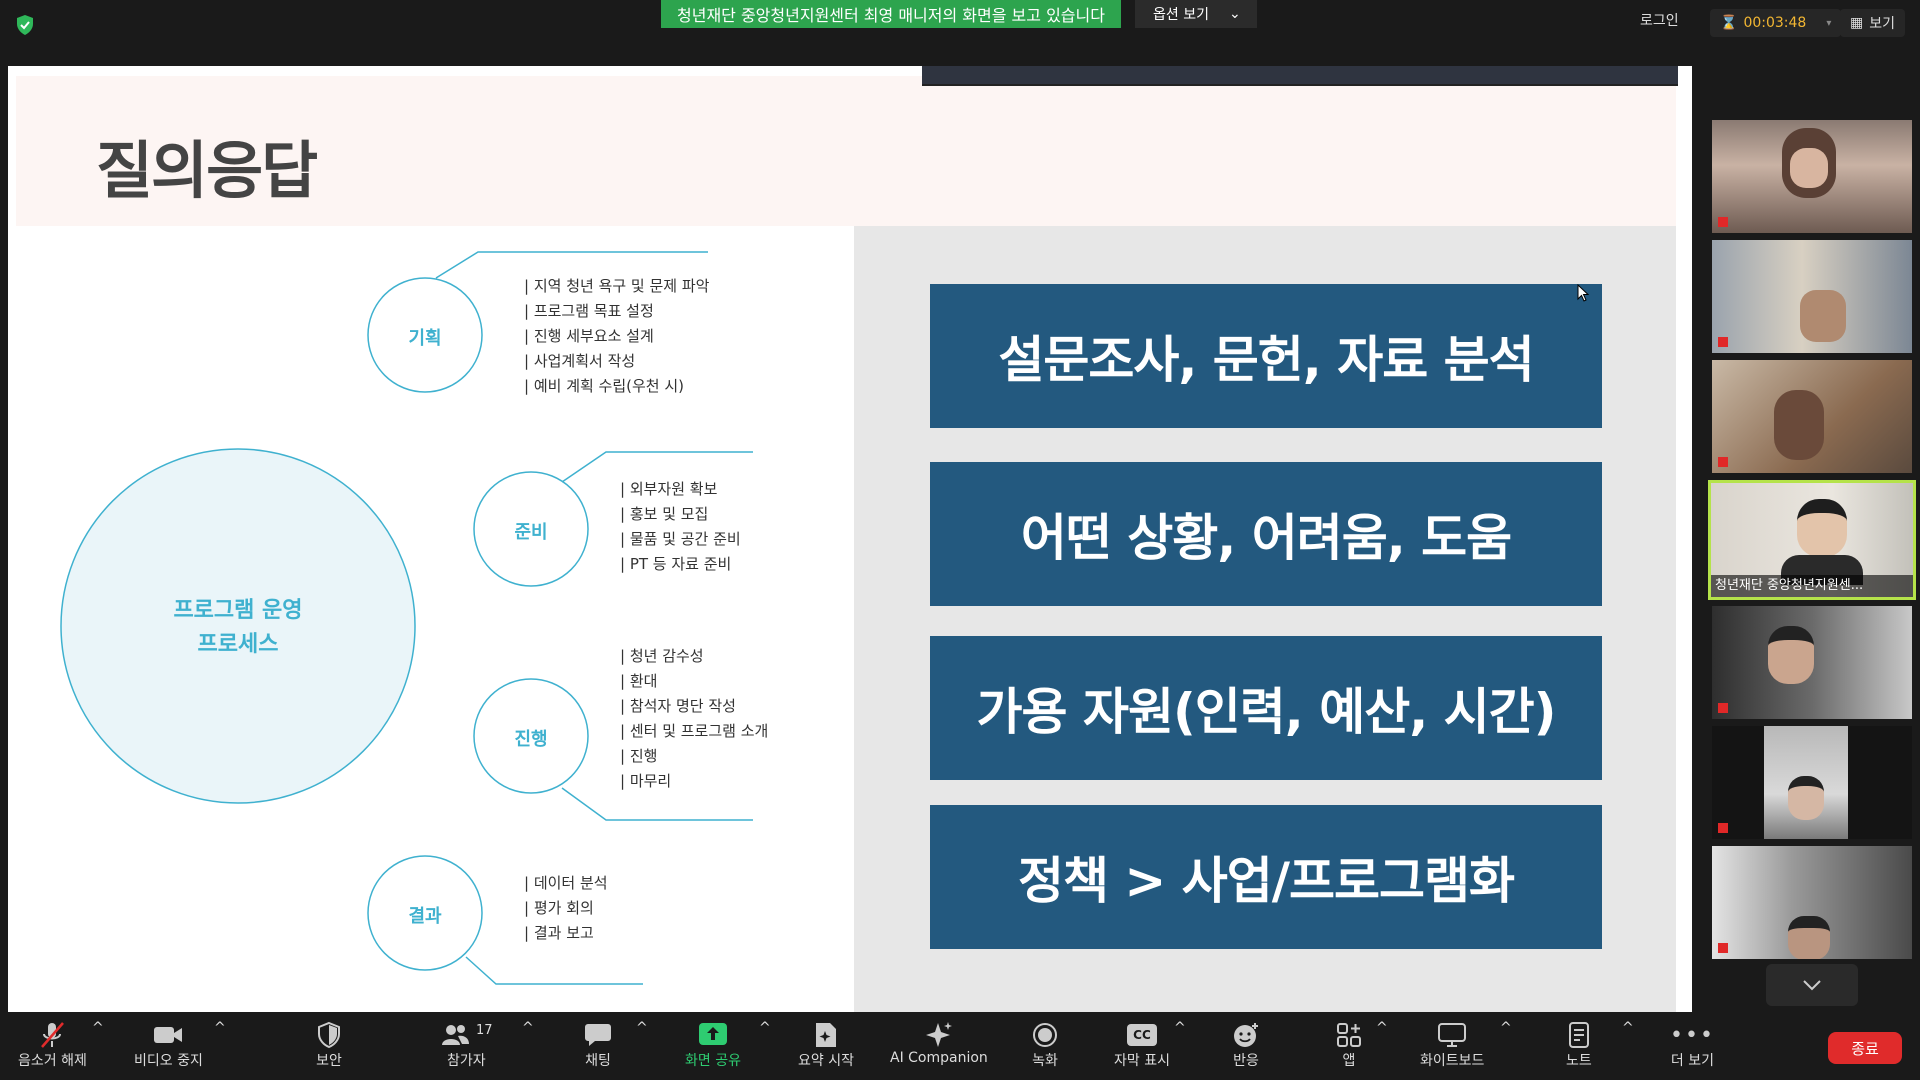  I want to click on stage-label-preparation: 준비, so click(531, 532).